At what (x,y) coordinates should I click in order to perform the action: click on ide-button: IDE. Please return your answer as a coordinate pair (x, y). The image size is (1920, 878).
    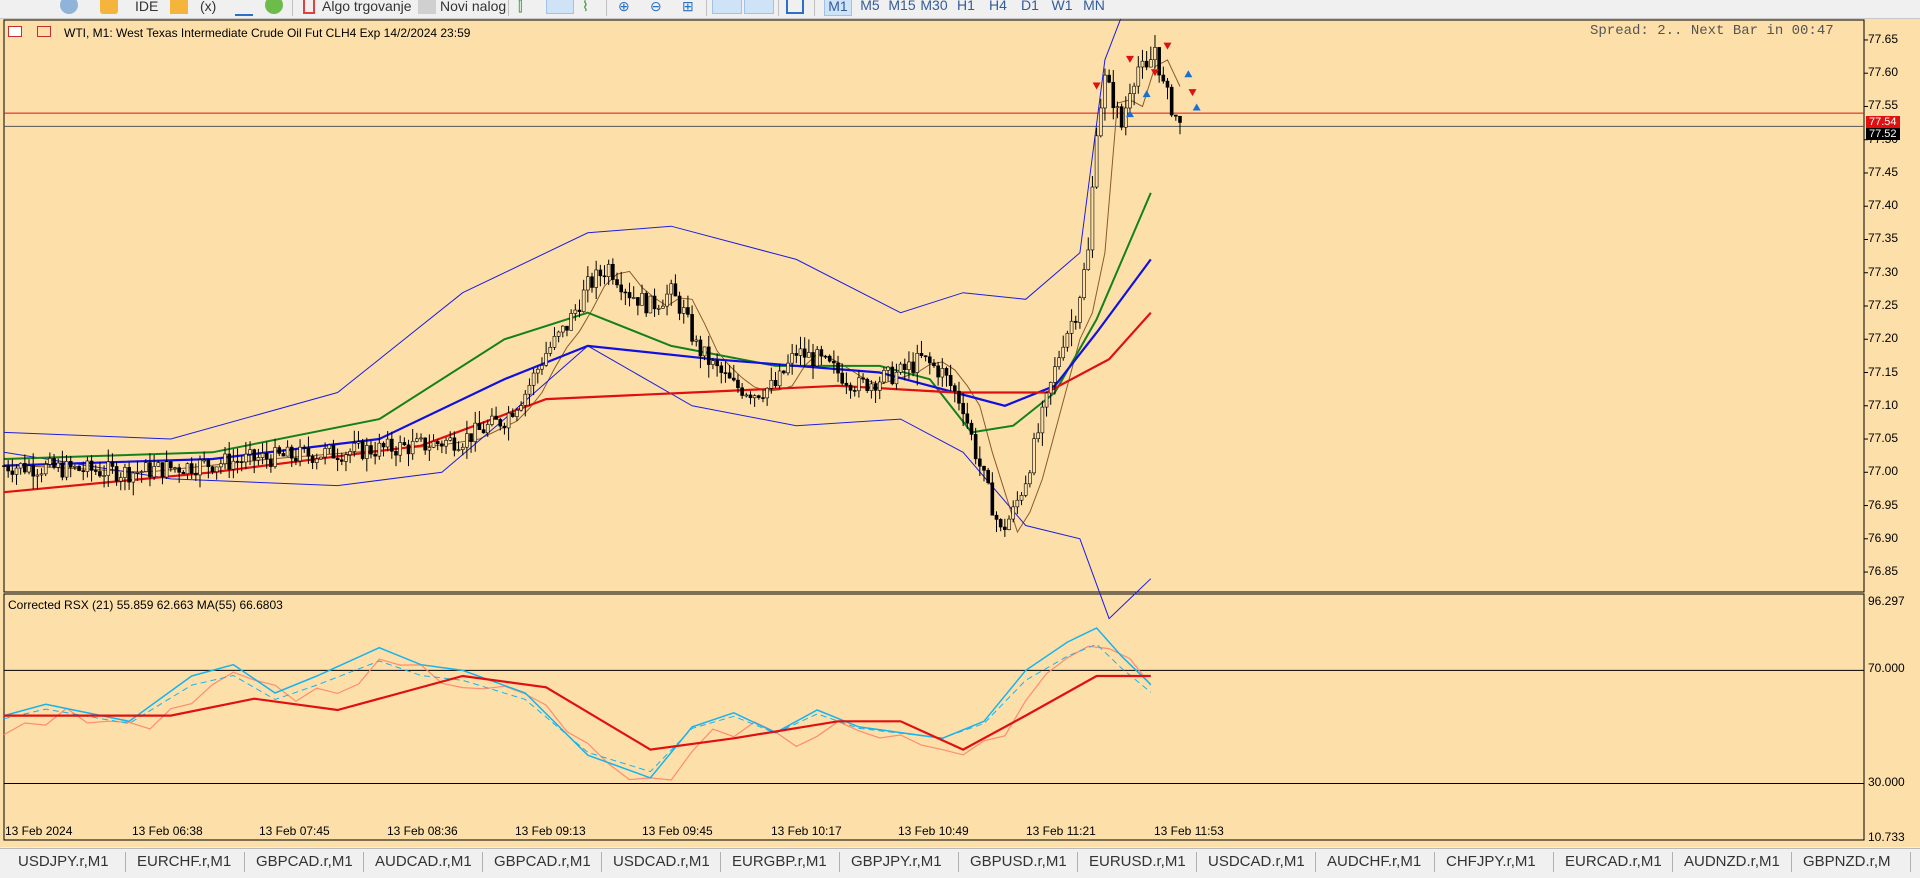
    Looking at the image, I should click on (146, 8).